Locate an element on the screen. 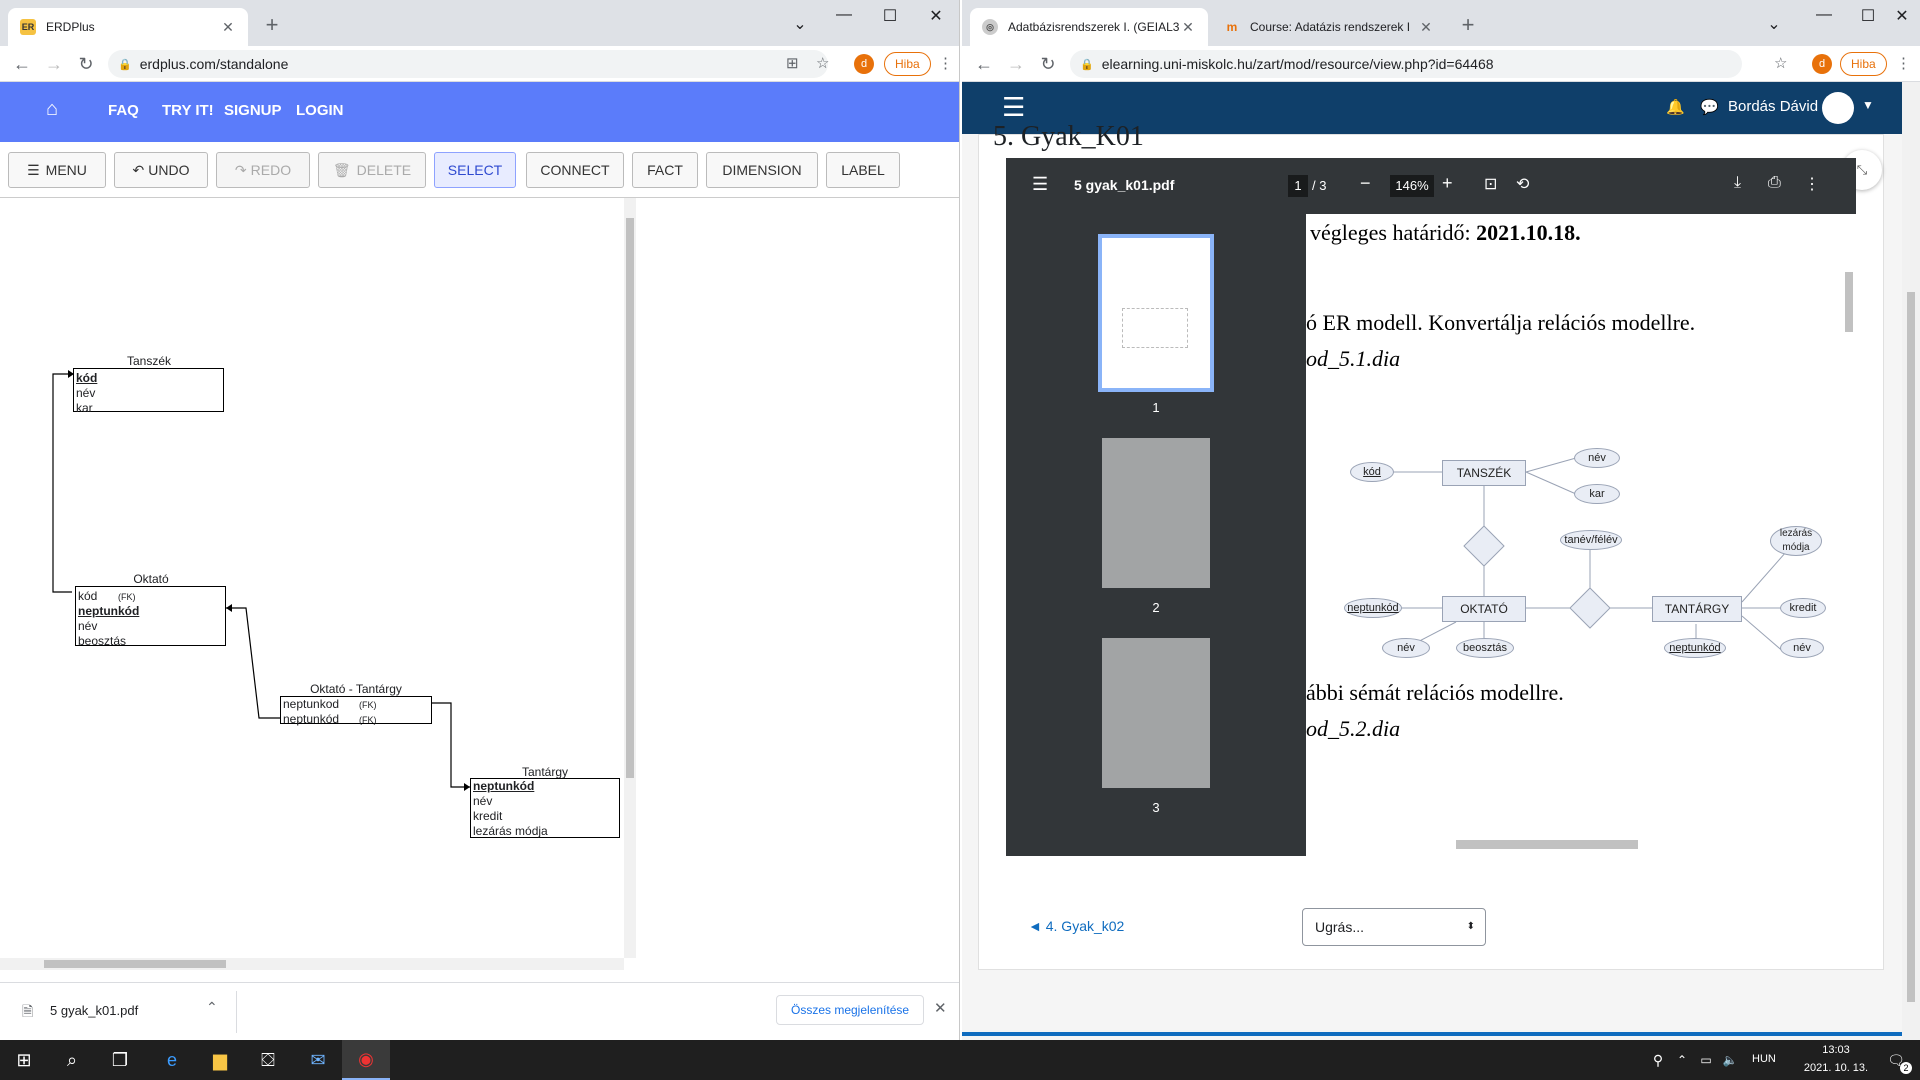  nav-login: LOGIN is located at coordinates (320, 110).